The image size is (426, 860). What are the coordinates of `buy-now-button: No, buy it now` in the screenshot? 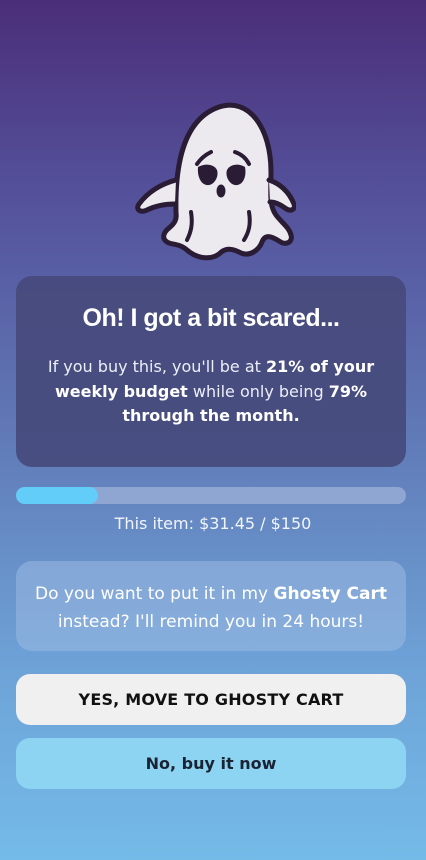 It's located at (211, 763).